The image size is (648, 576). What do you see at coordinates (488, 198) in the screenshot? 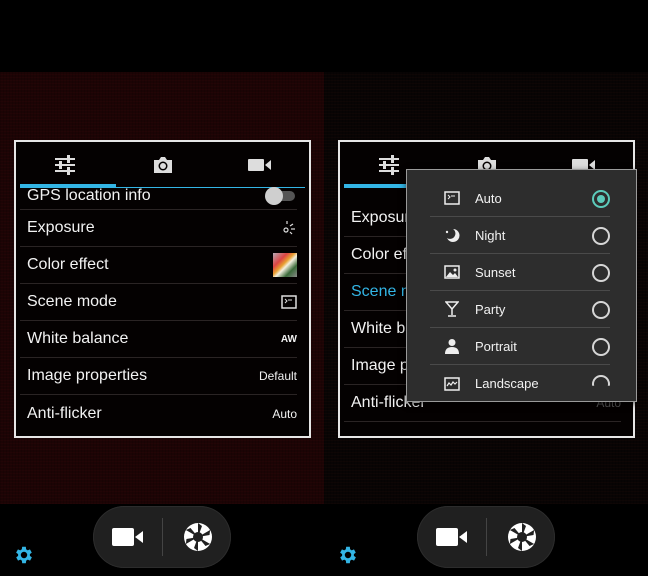
I see `option-label: Auto` at bounding box center [488, 198].